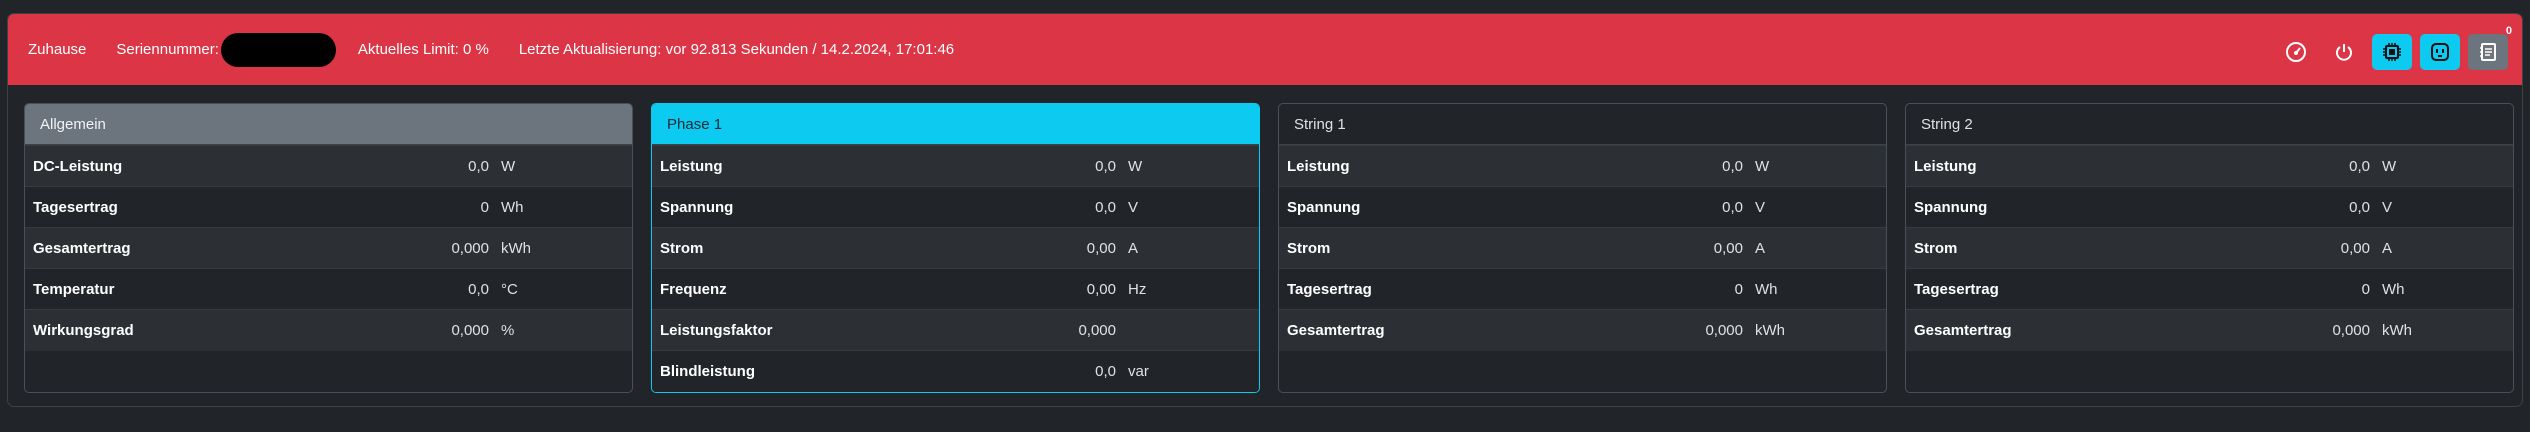 The height and width of the screenshot is (432, 2530). Describe the element at coordinates (563, 289) in the screenshot. I see `row-unit: °C` at that location.